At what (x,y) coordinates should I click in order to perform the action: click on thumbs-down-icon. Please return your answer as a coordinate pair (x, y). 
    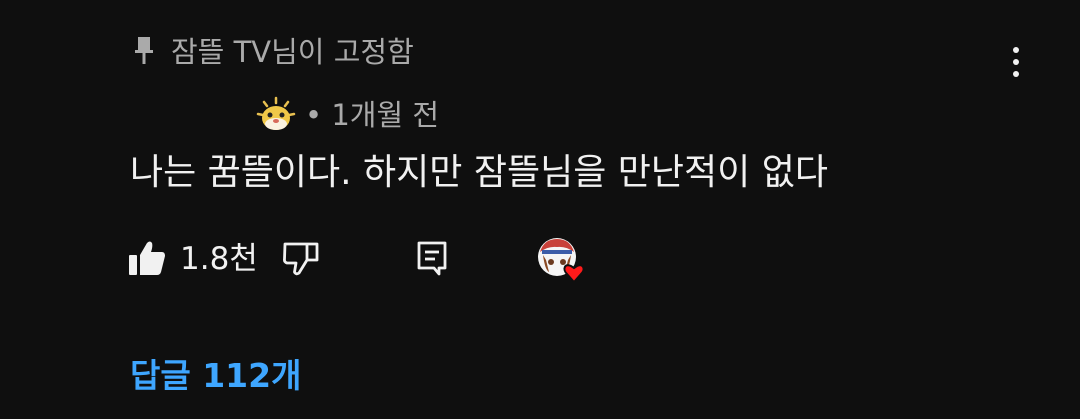
    Looking at the image, I should click on (301, 259).